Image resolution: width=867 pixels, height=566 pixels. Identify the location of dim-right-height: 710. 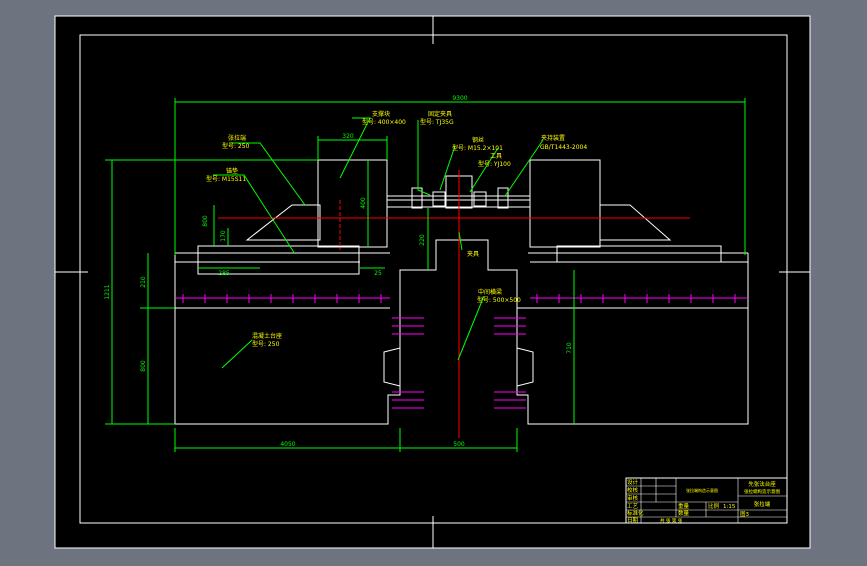
(569, 348).